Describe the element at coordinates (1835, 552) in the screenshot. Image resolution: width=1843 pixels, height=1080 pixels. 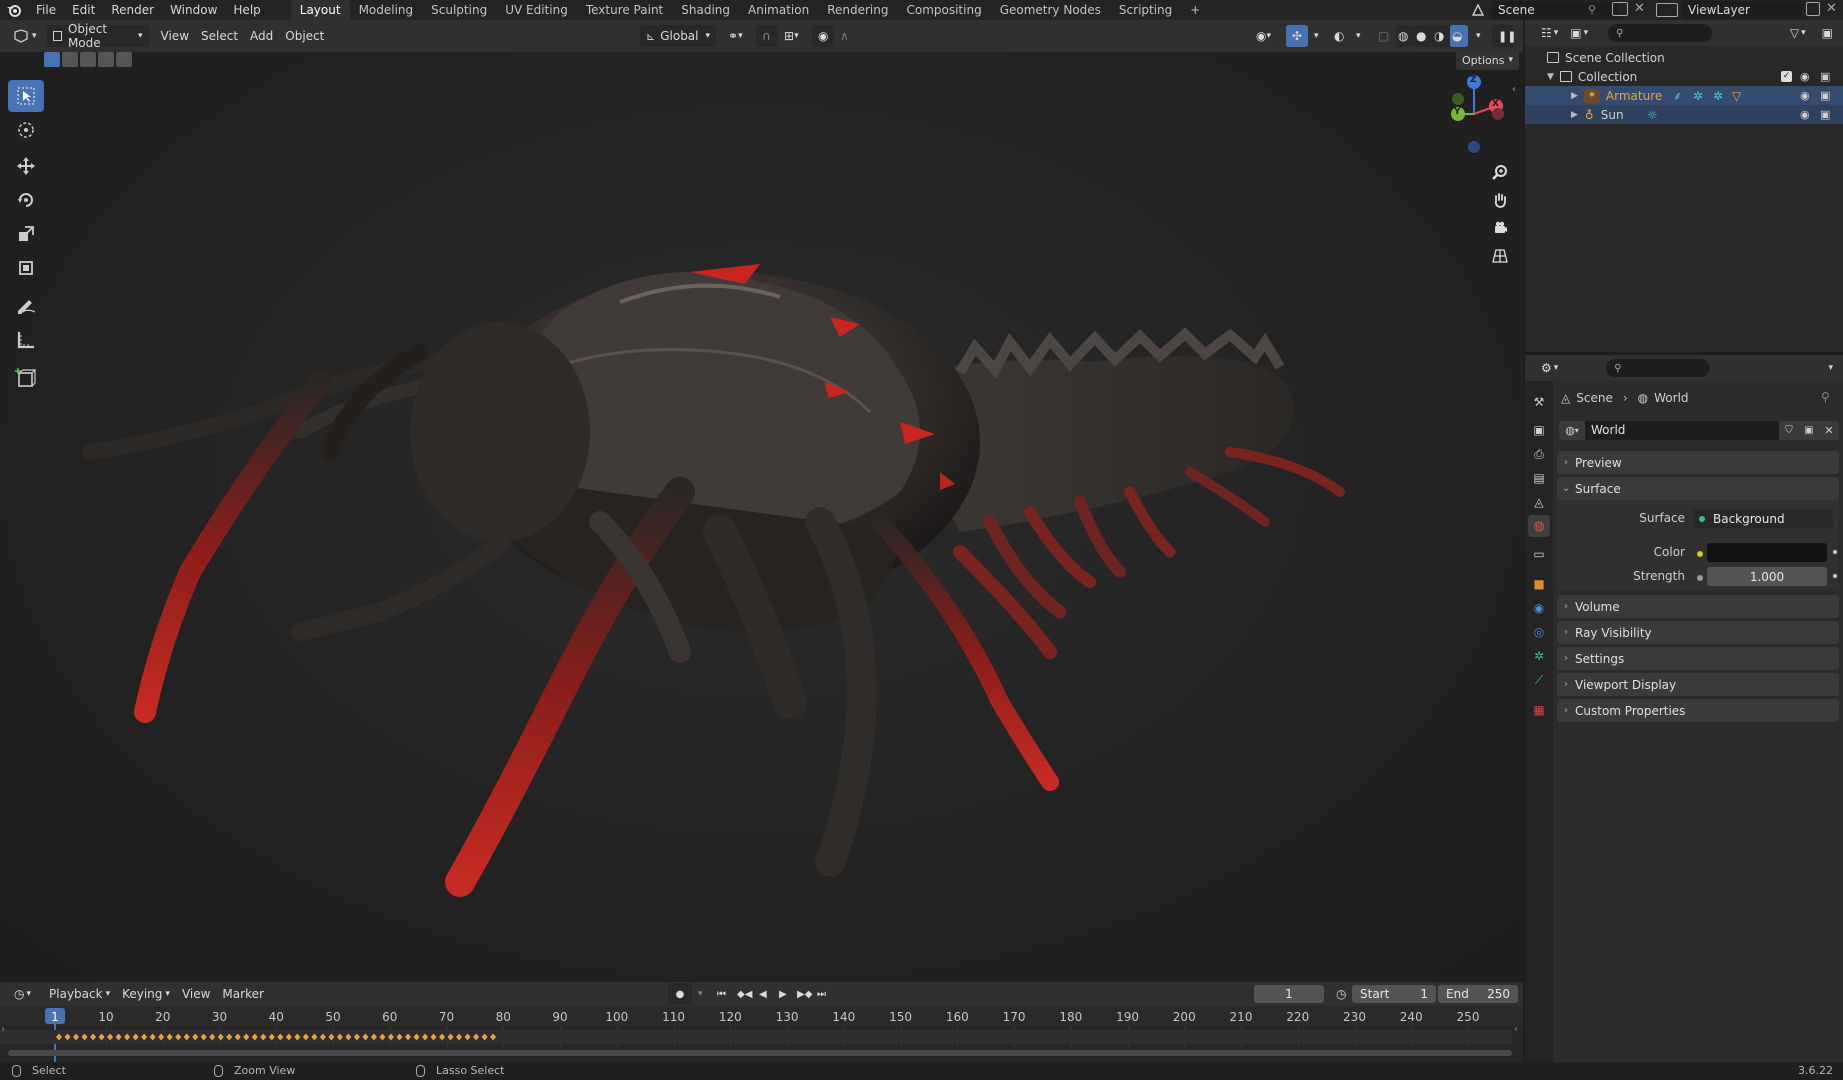
I see `color-keyframe-dot-icon` at that location.